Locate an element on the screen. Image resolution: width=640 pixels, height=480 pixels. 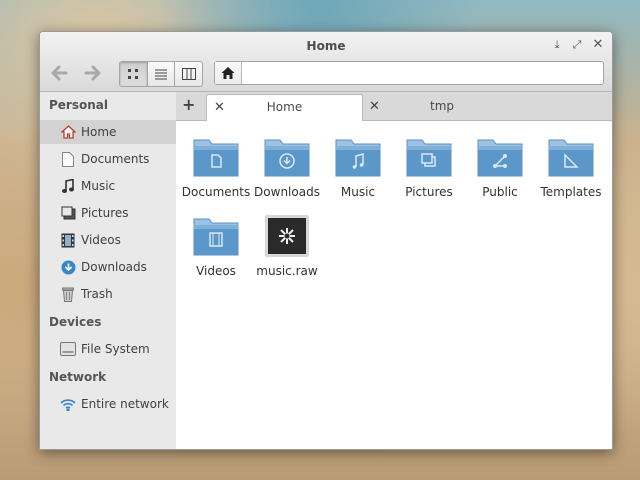
section-devices: Devices is located at coordinates (75, 322).